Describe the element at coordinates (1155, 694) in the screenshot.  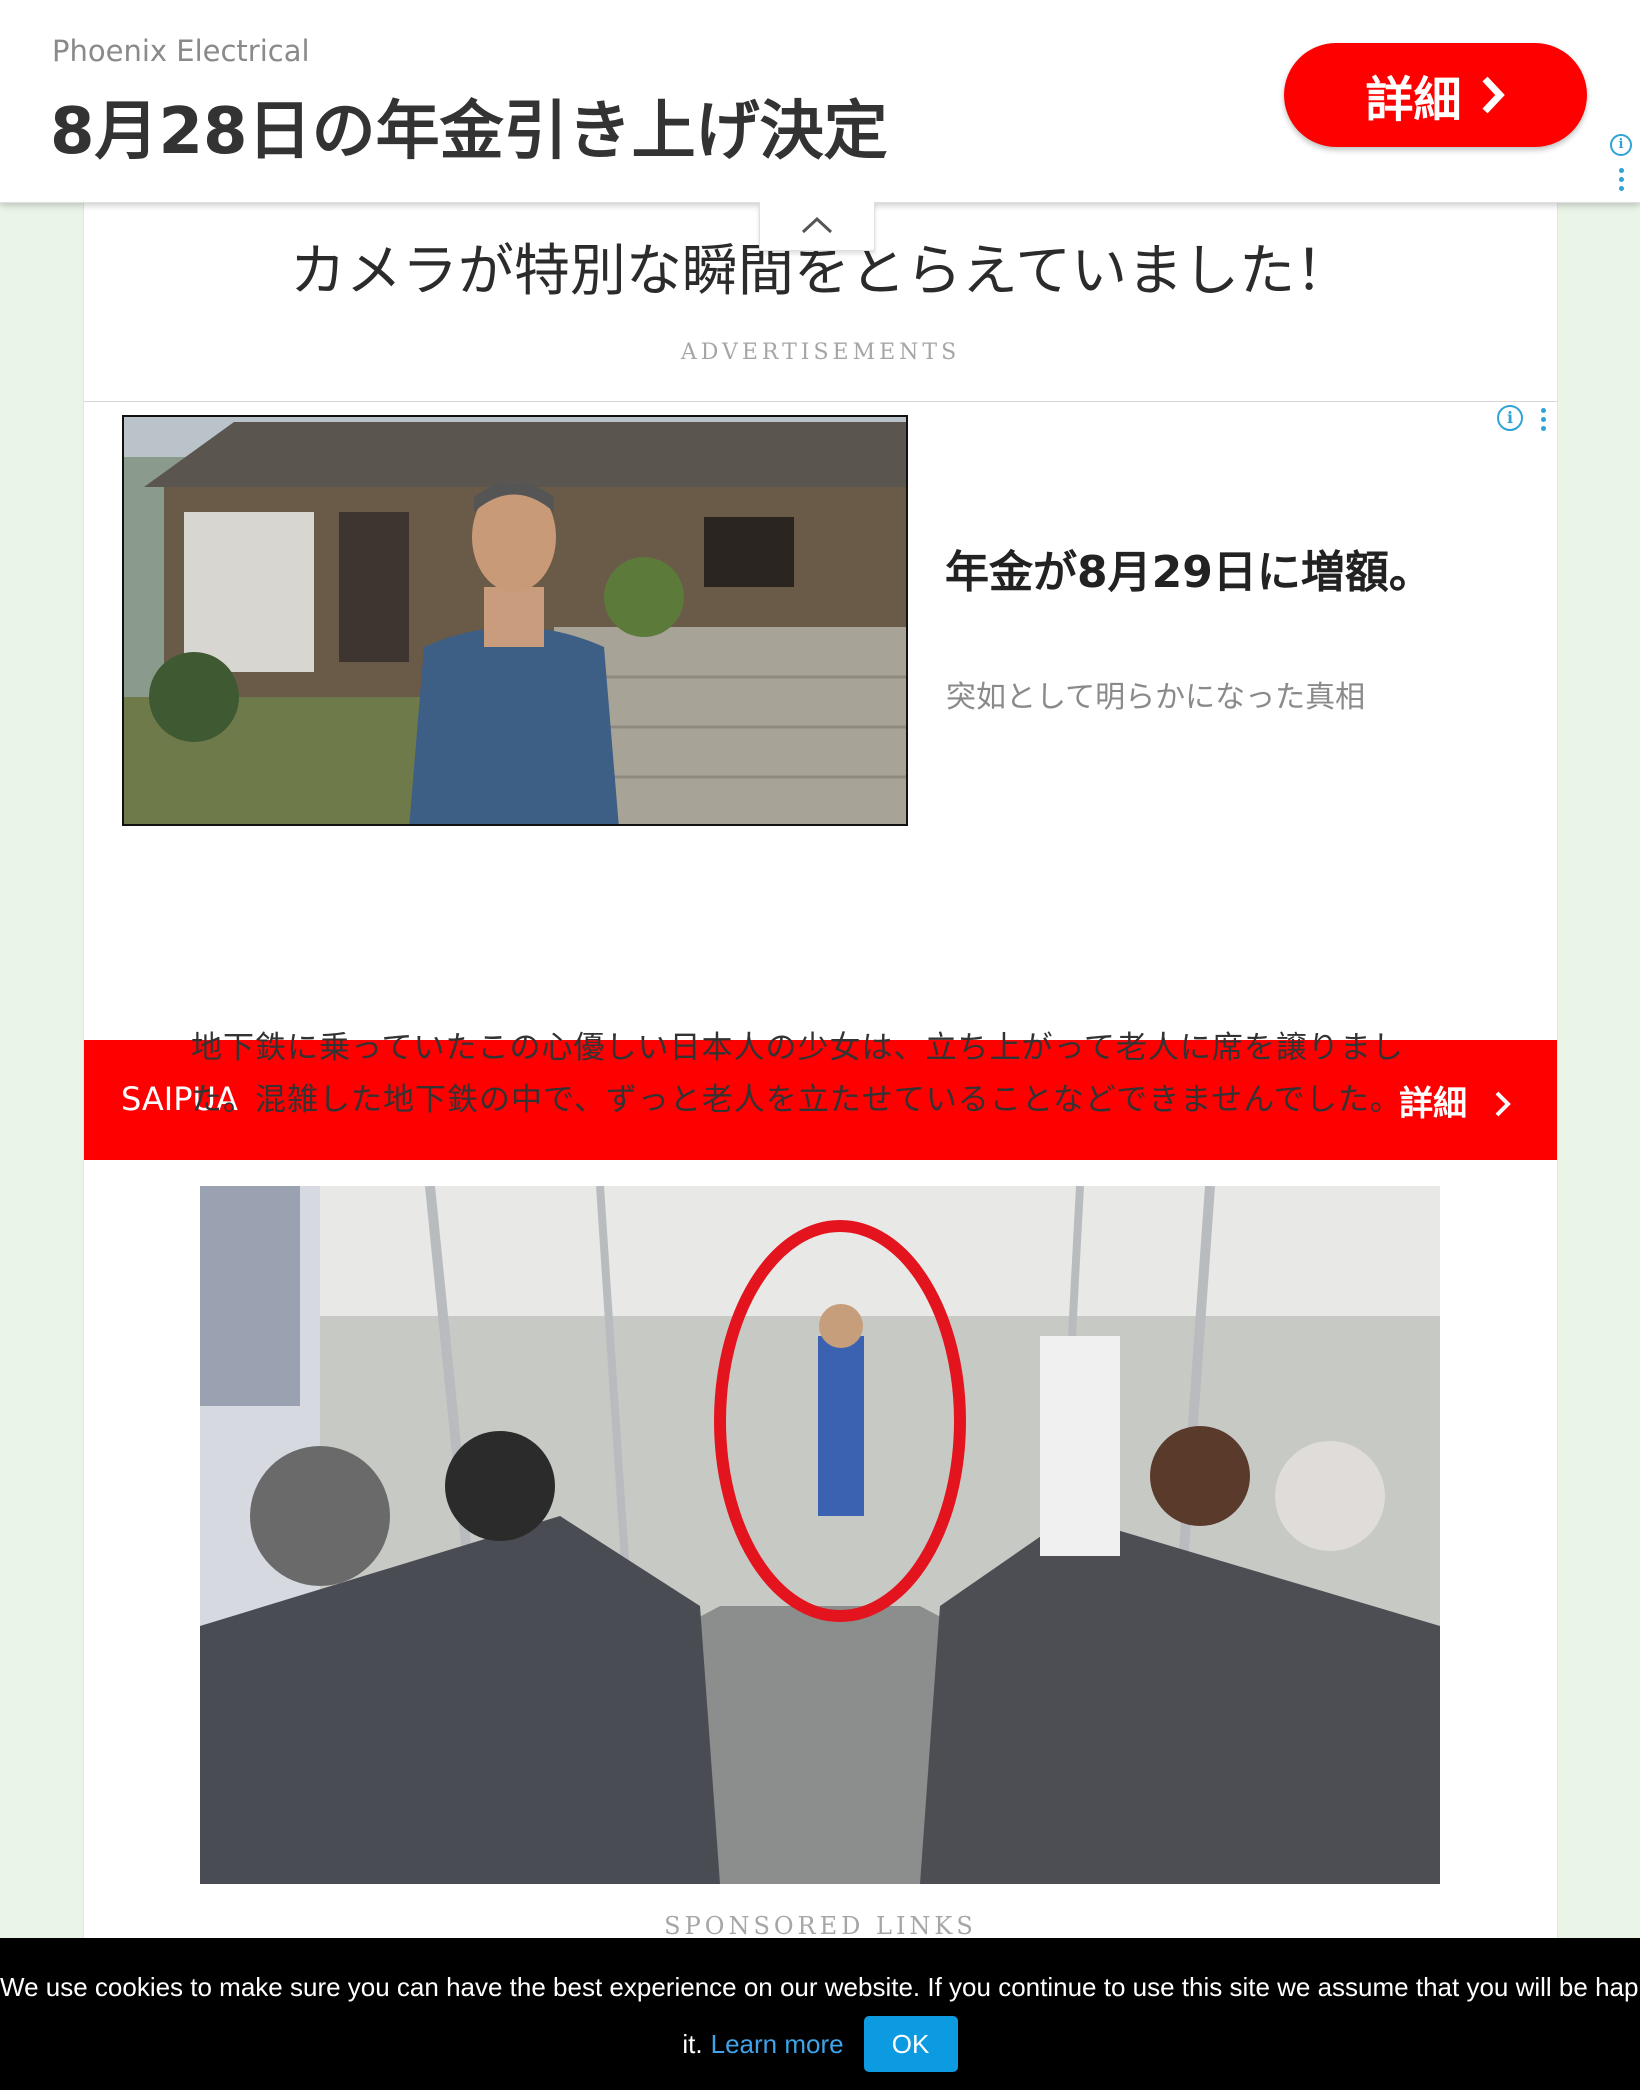
I see `native-ad-subtitle: 突如として明らかになった真相` at that location.